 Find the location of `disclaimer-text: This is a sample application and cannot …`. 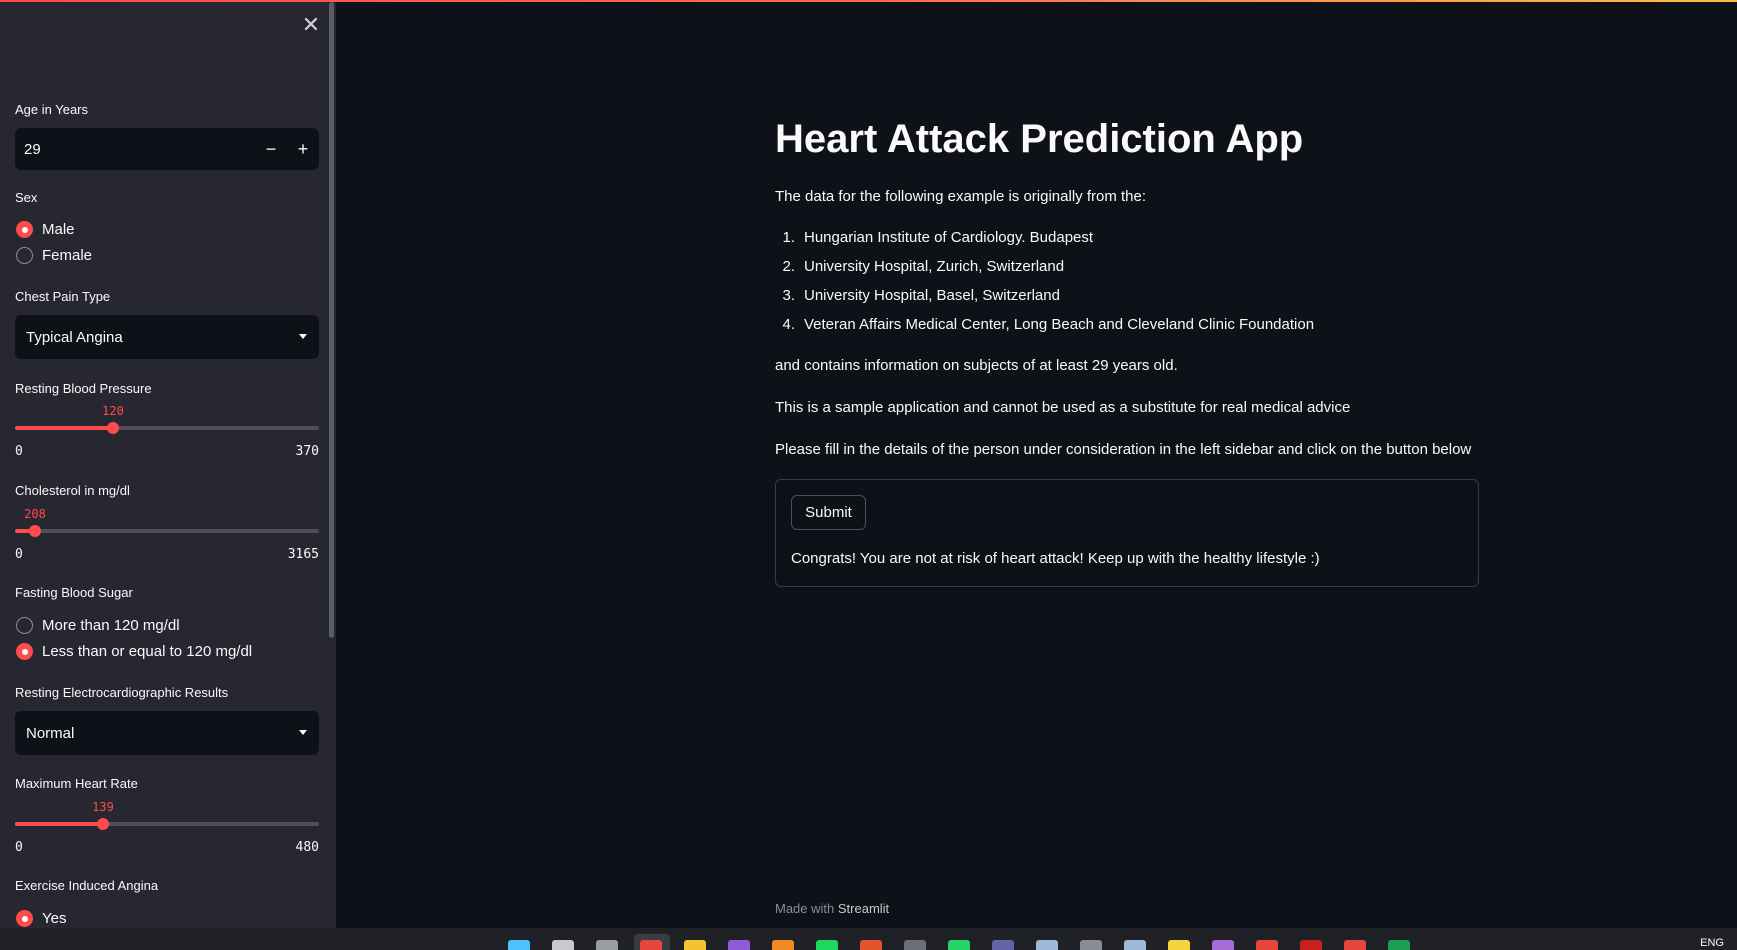

disclaimer-text: This is a sample application and cannot … is located at coordinates (1063, 407).